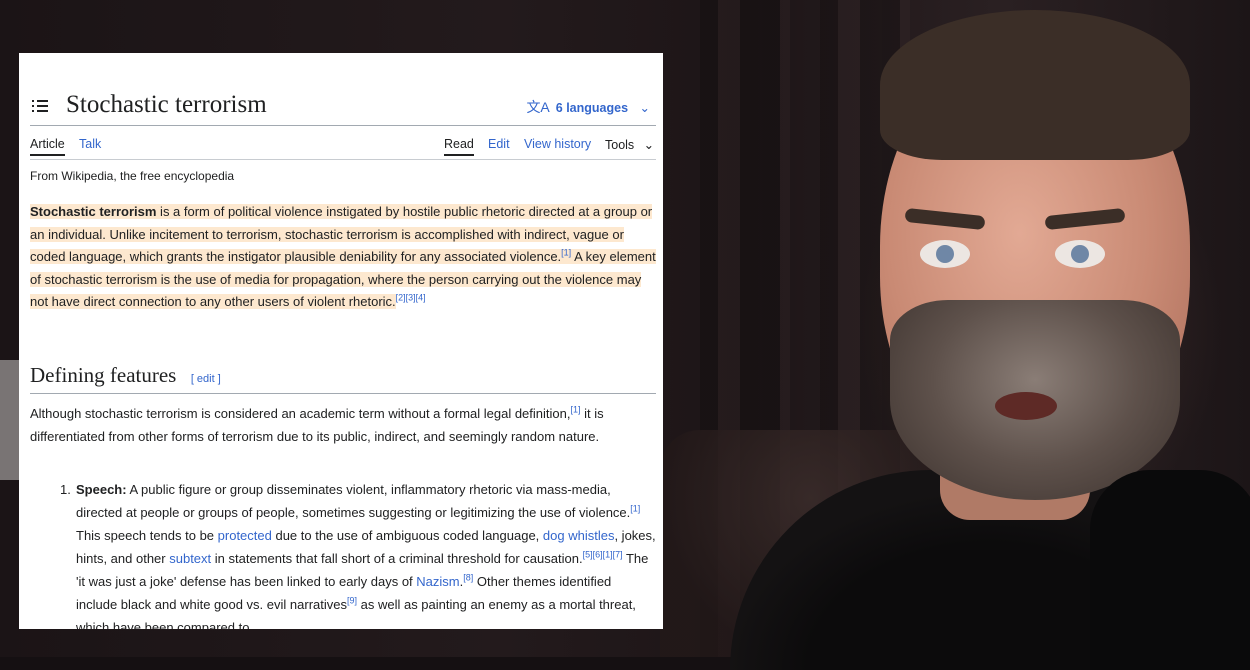 This screenshot has height=670, width=1250. I want to click on link-subtext: subtext, so click(190, 558).